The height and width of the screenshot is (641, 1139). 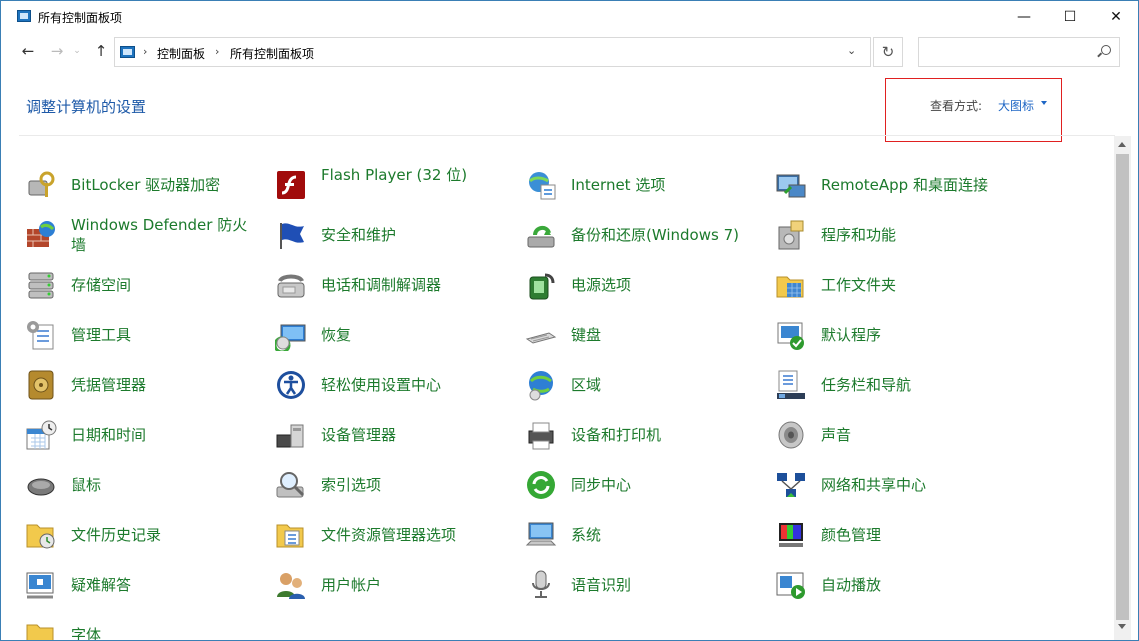 I want to click on control-panel-item: 网络和共享中心, so click(x=871, y=485).